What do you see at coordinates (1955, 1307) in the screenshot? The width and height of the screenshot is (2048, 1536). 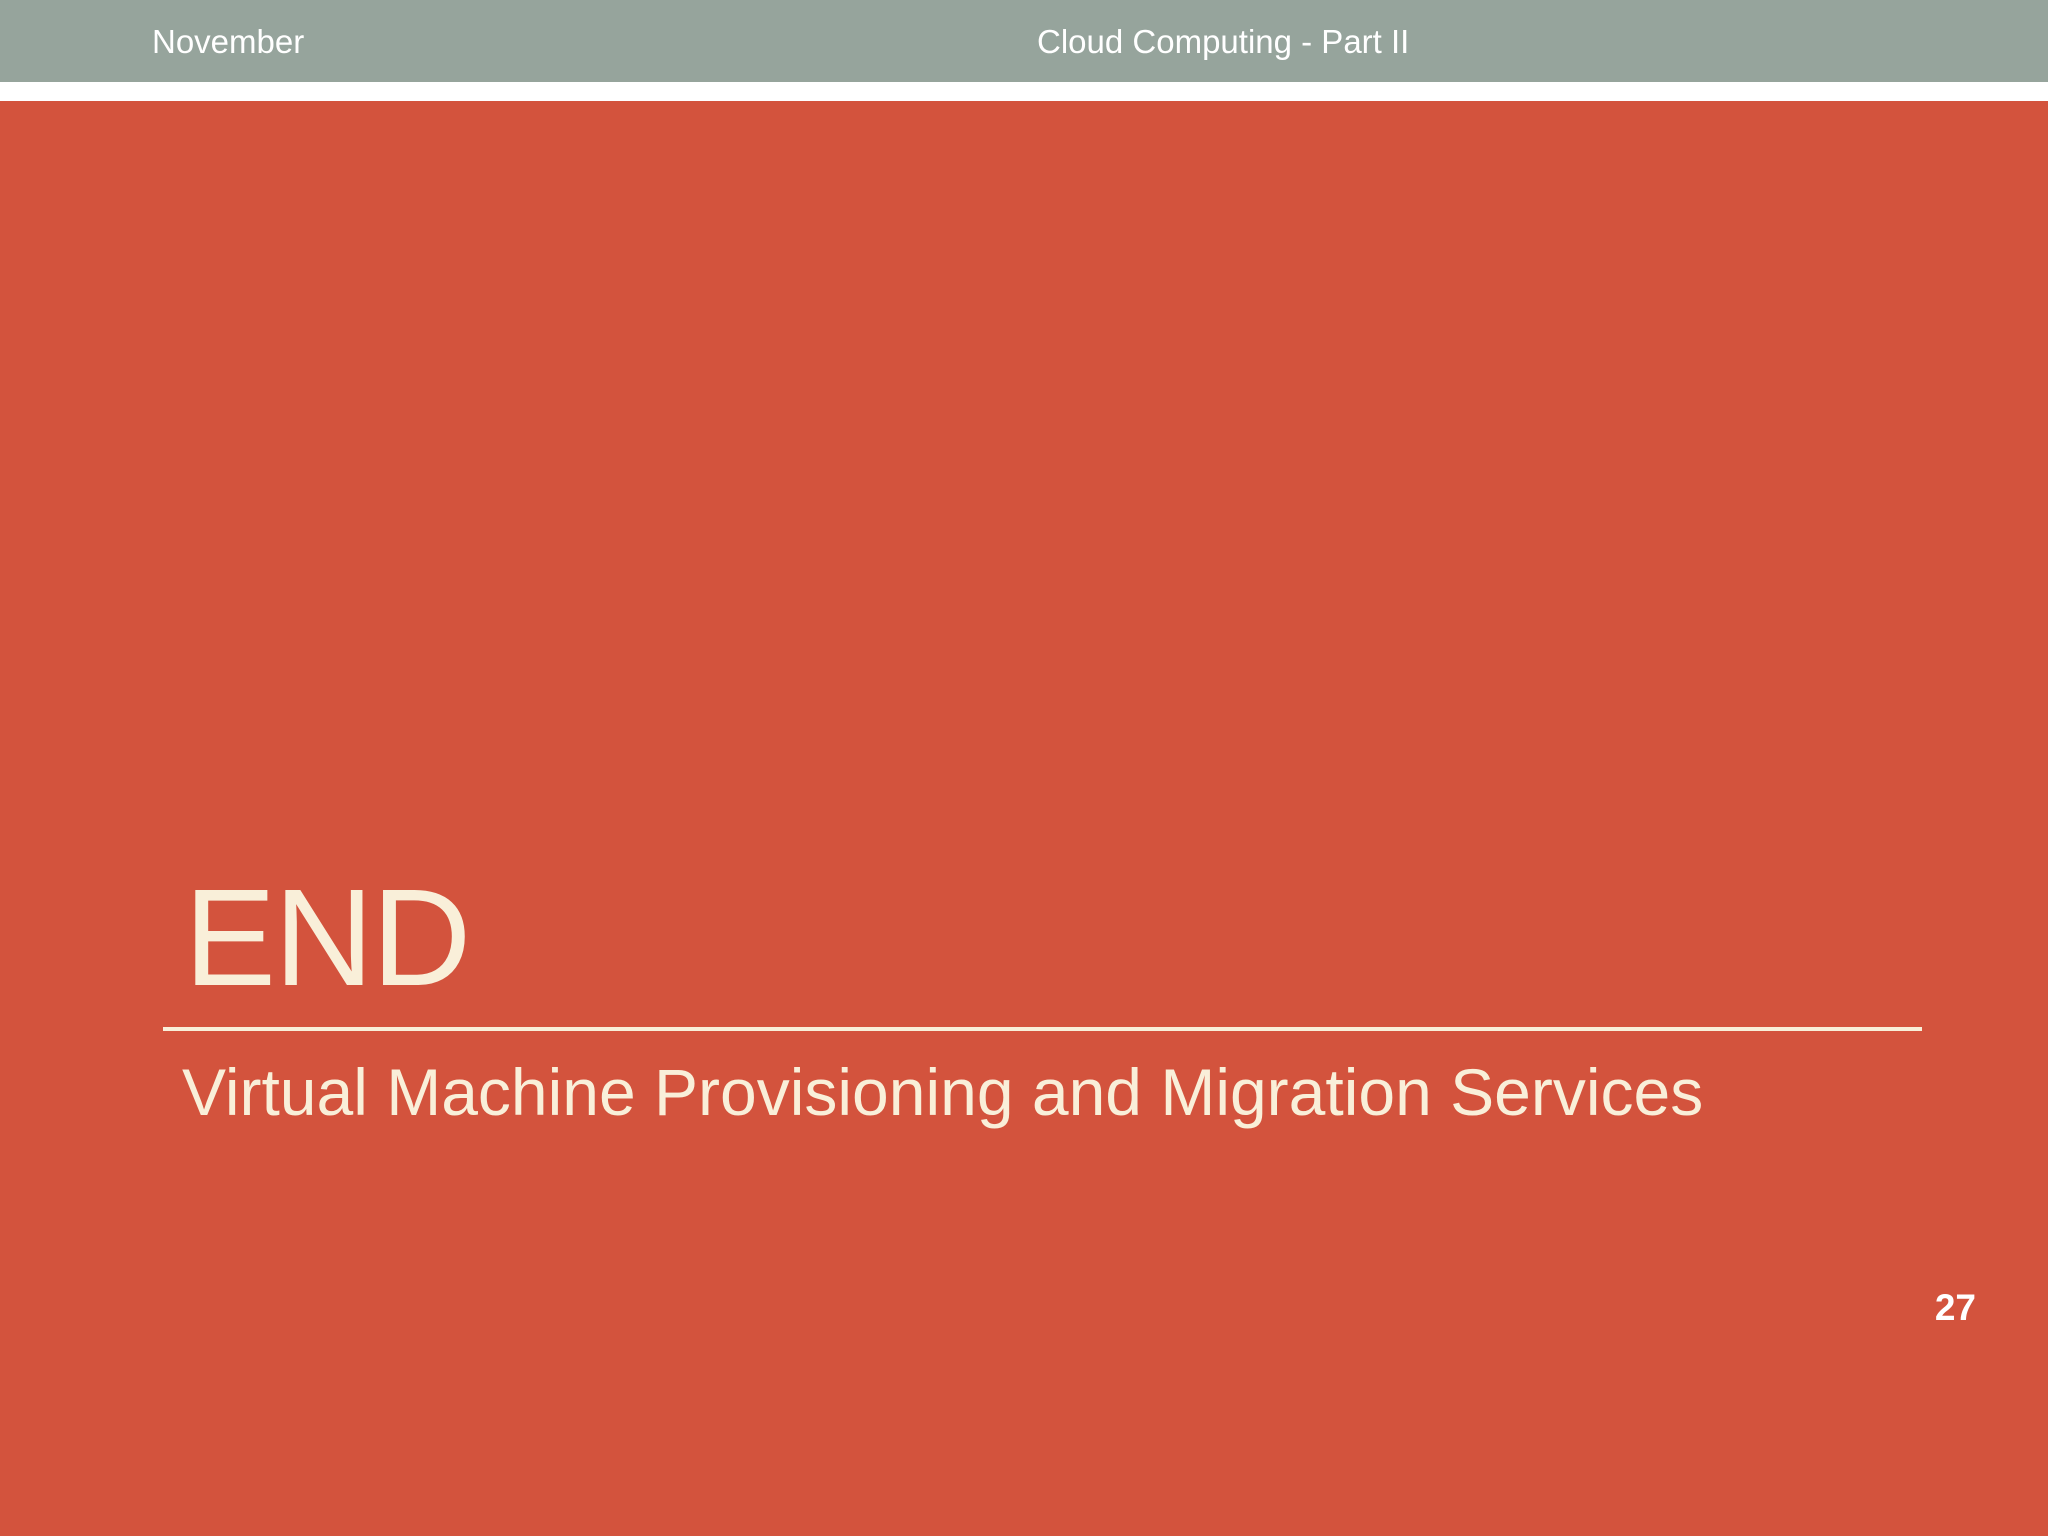 I see `page-number: 27` at bounding box center [1955, 1307].